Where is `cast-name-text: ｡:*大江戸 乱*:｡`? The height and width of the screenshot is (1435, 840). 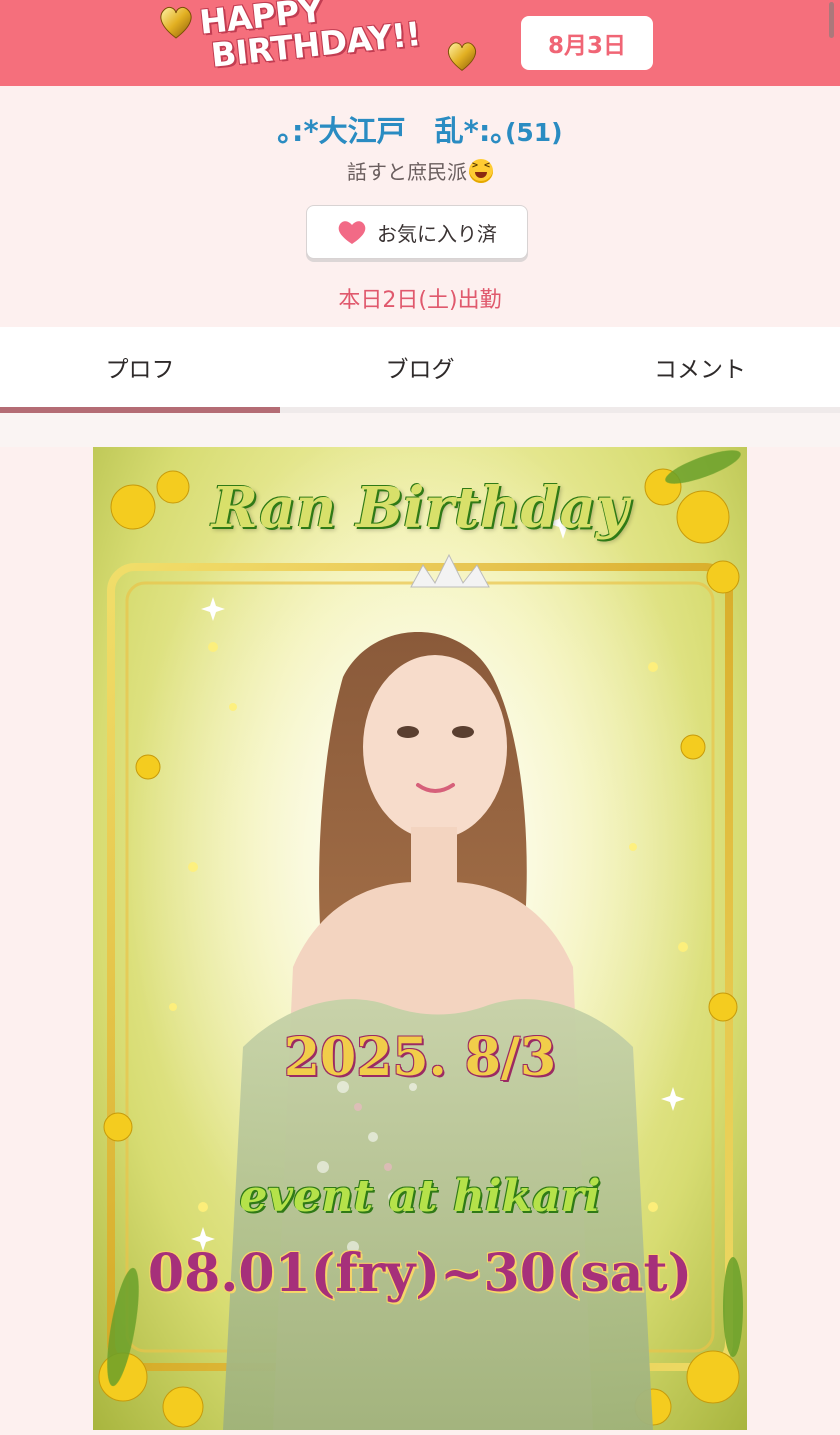 cast-name-text: ｡:*大江戸 乱*:｡ is located at coordinates (391, 131).